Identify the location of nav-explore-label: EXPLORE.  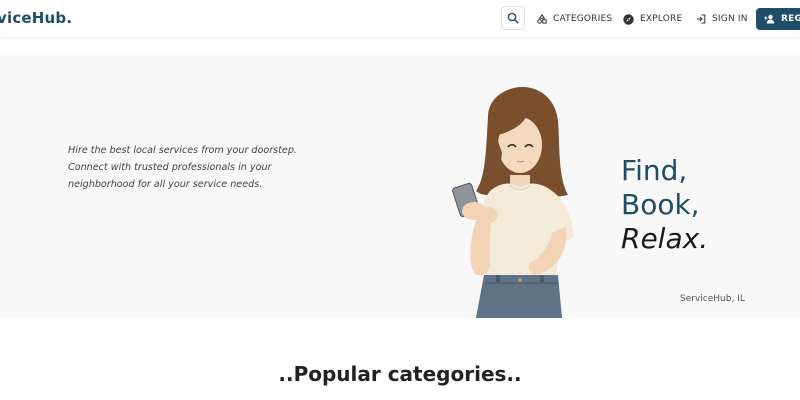
(661, 19).